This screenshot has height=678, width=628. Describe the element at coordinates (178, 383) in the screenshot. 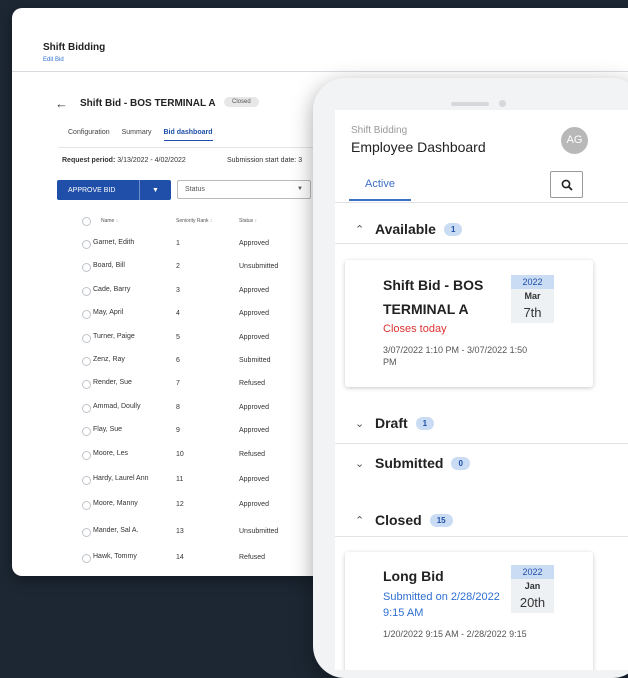

I see `row-rank: 7` at that location.